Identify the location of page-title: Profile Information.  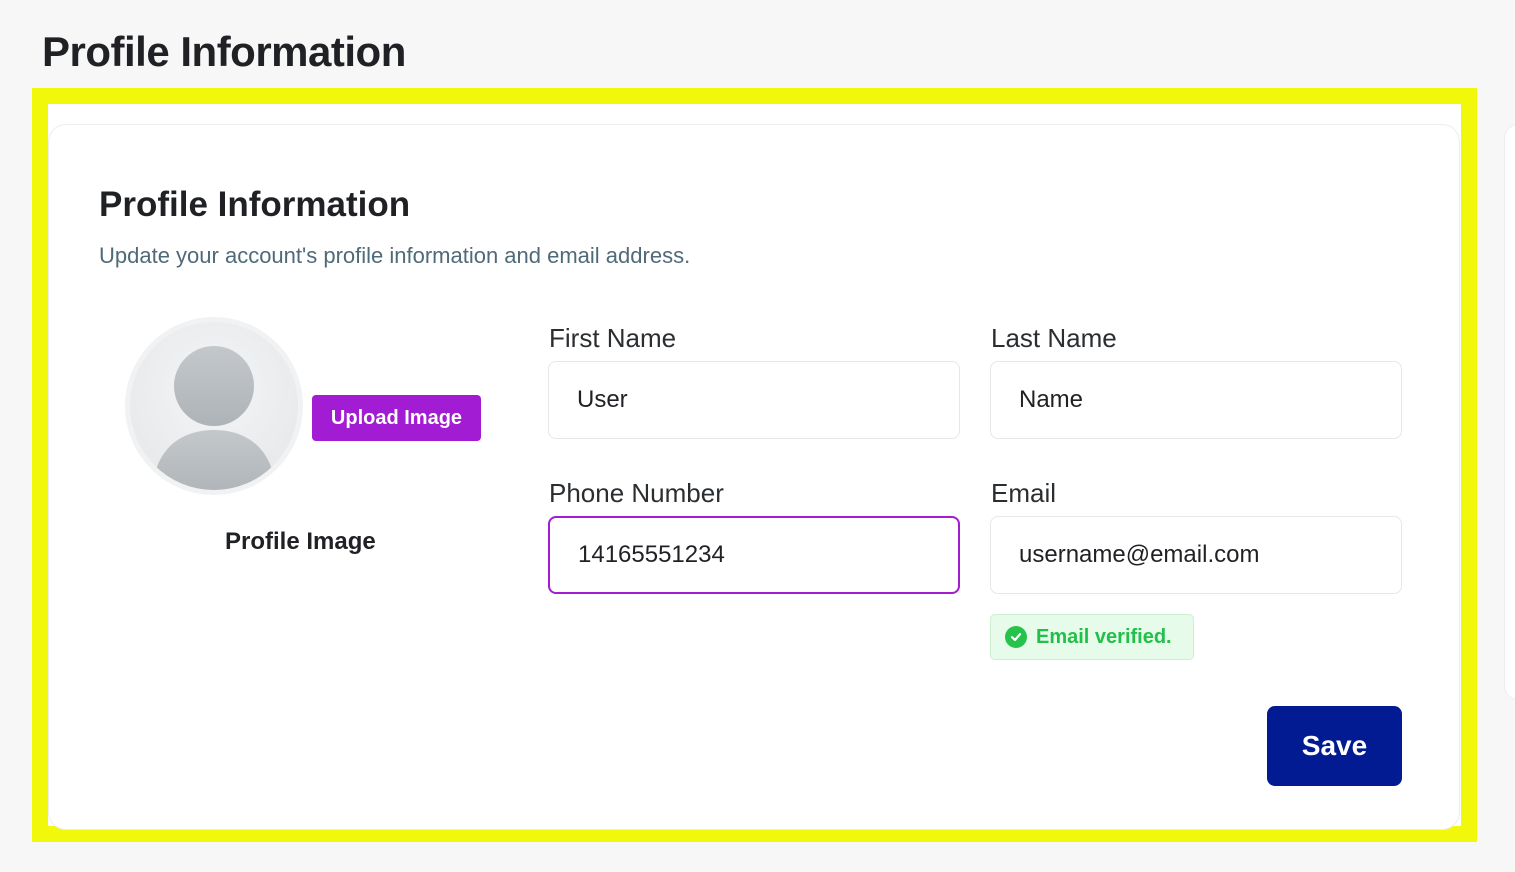
(224, 51).